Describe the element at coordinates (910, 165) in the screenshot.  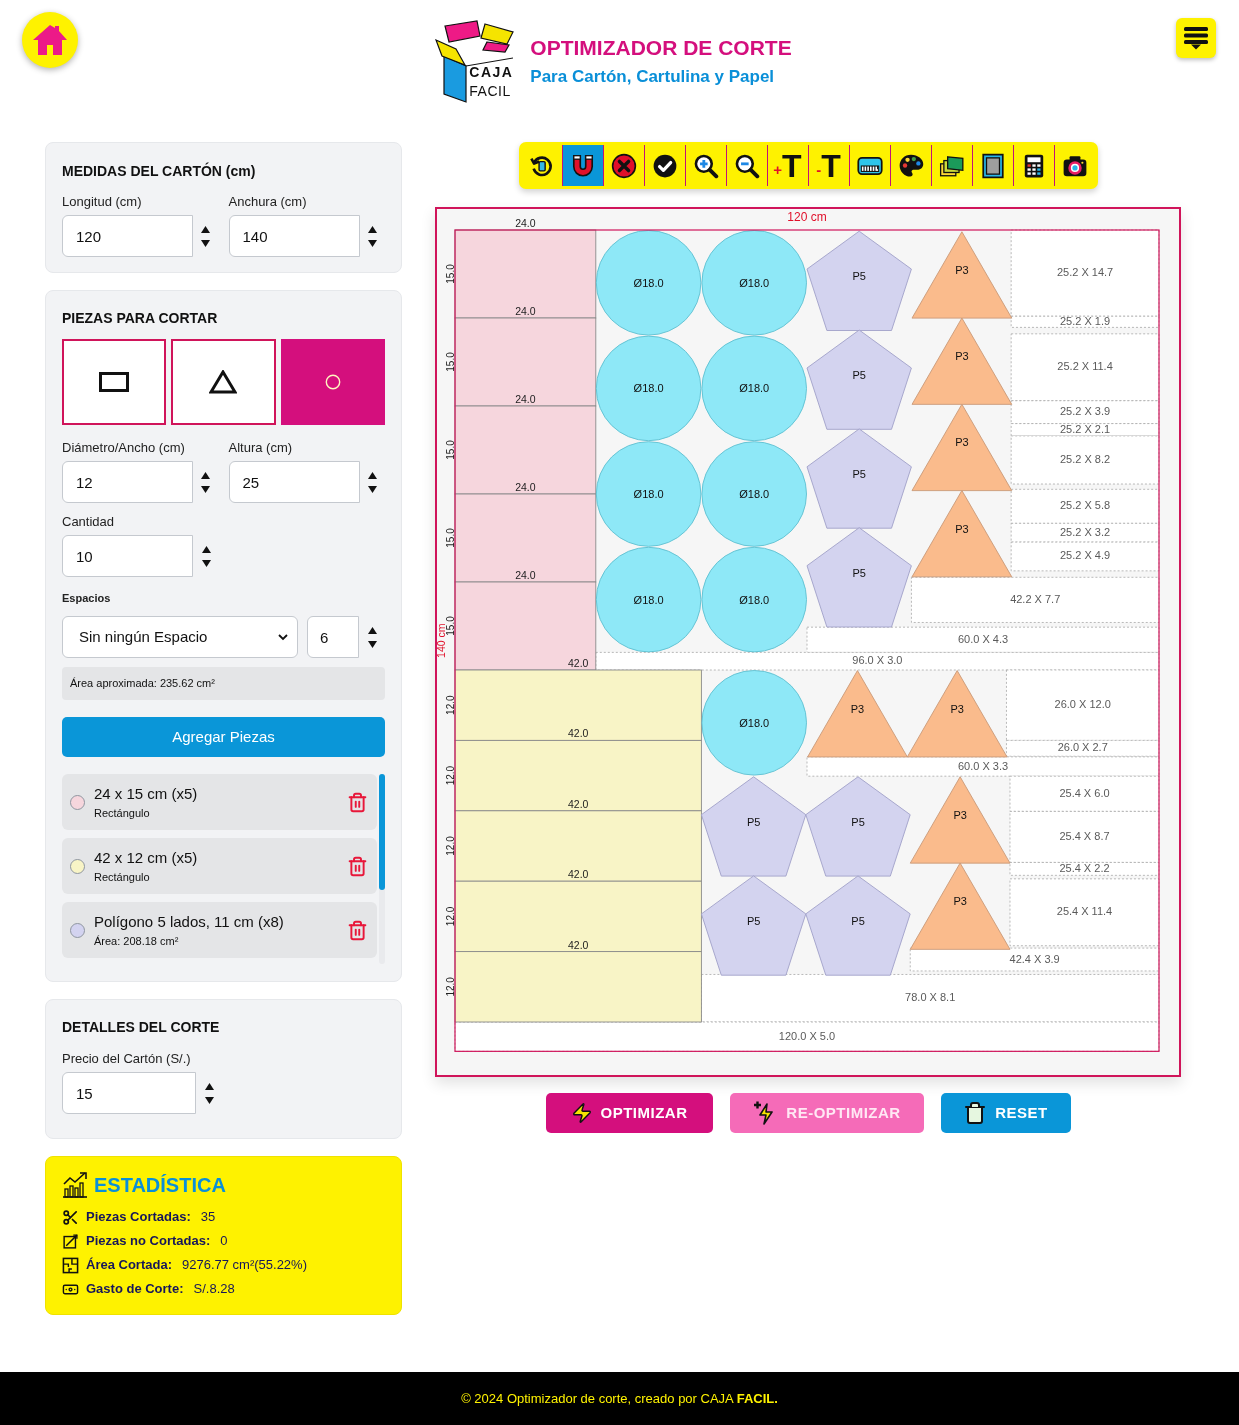
I see `palette-icon` at that location.